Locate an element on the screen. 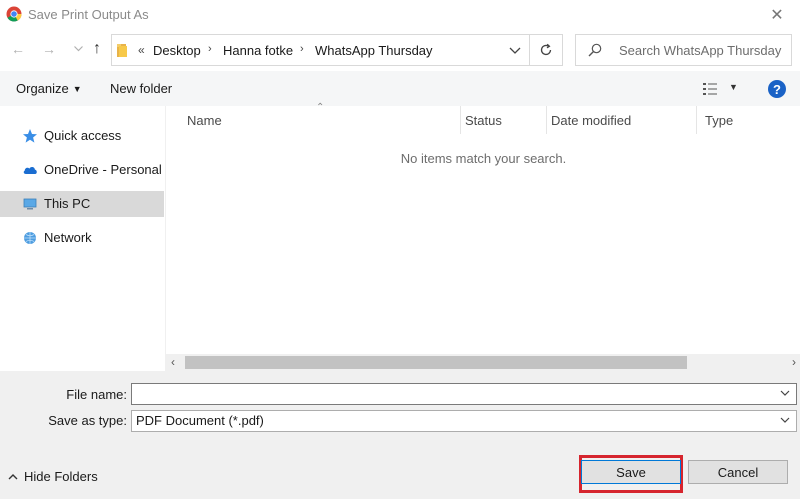 Image resolution: width=800 pixels, height=499 pixels. overflow-icon: « is located at coordinates (141, 50).